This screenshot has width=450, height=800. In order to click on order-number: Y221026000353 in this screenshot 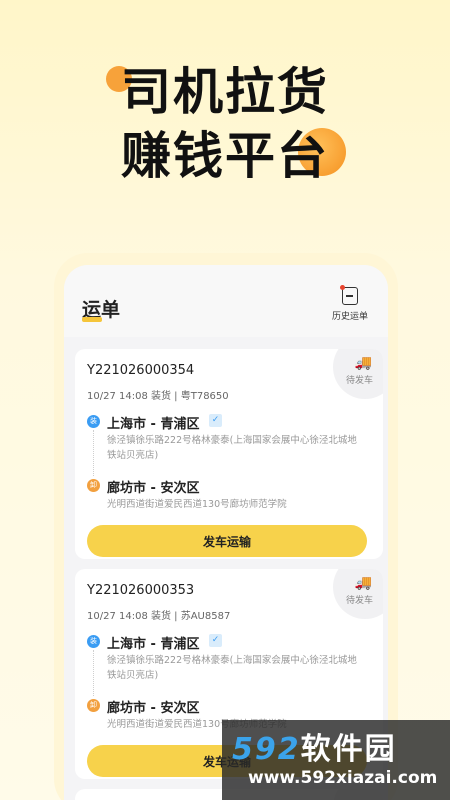, I will do `click(141, 590)`.